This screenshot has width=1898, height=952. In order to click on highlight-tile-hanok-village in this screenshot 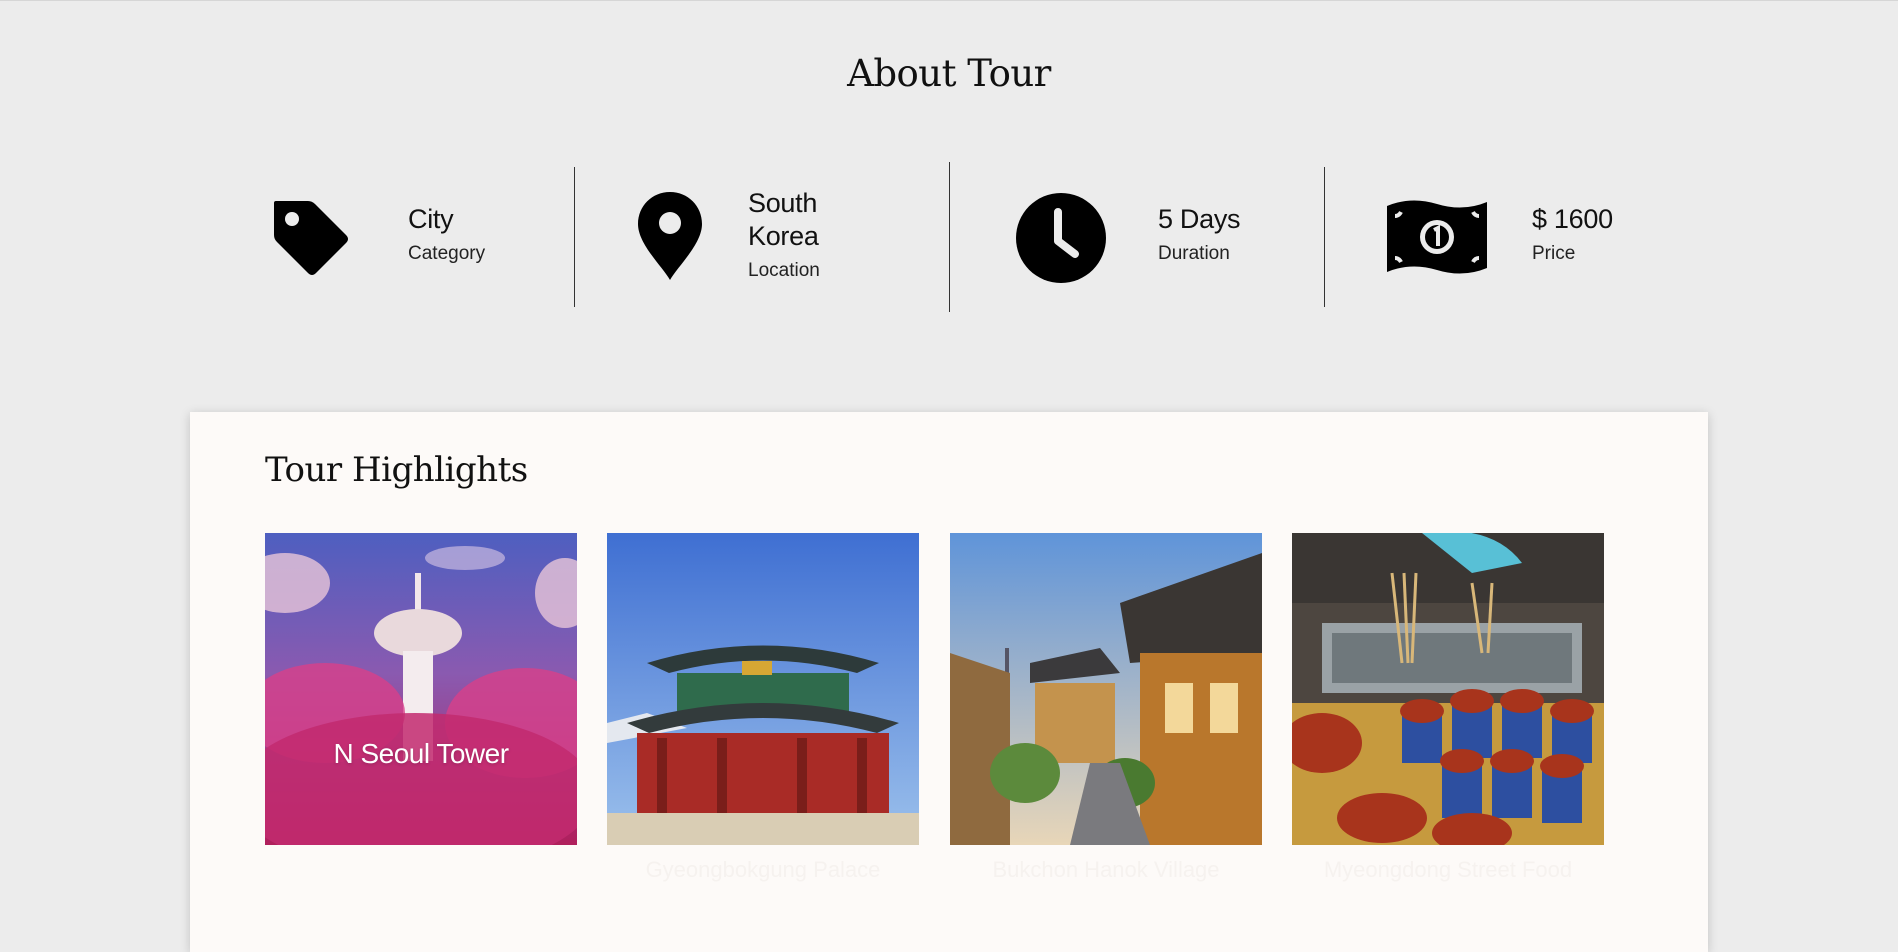, I will do `click(1106, 689)`.